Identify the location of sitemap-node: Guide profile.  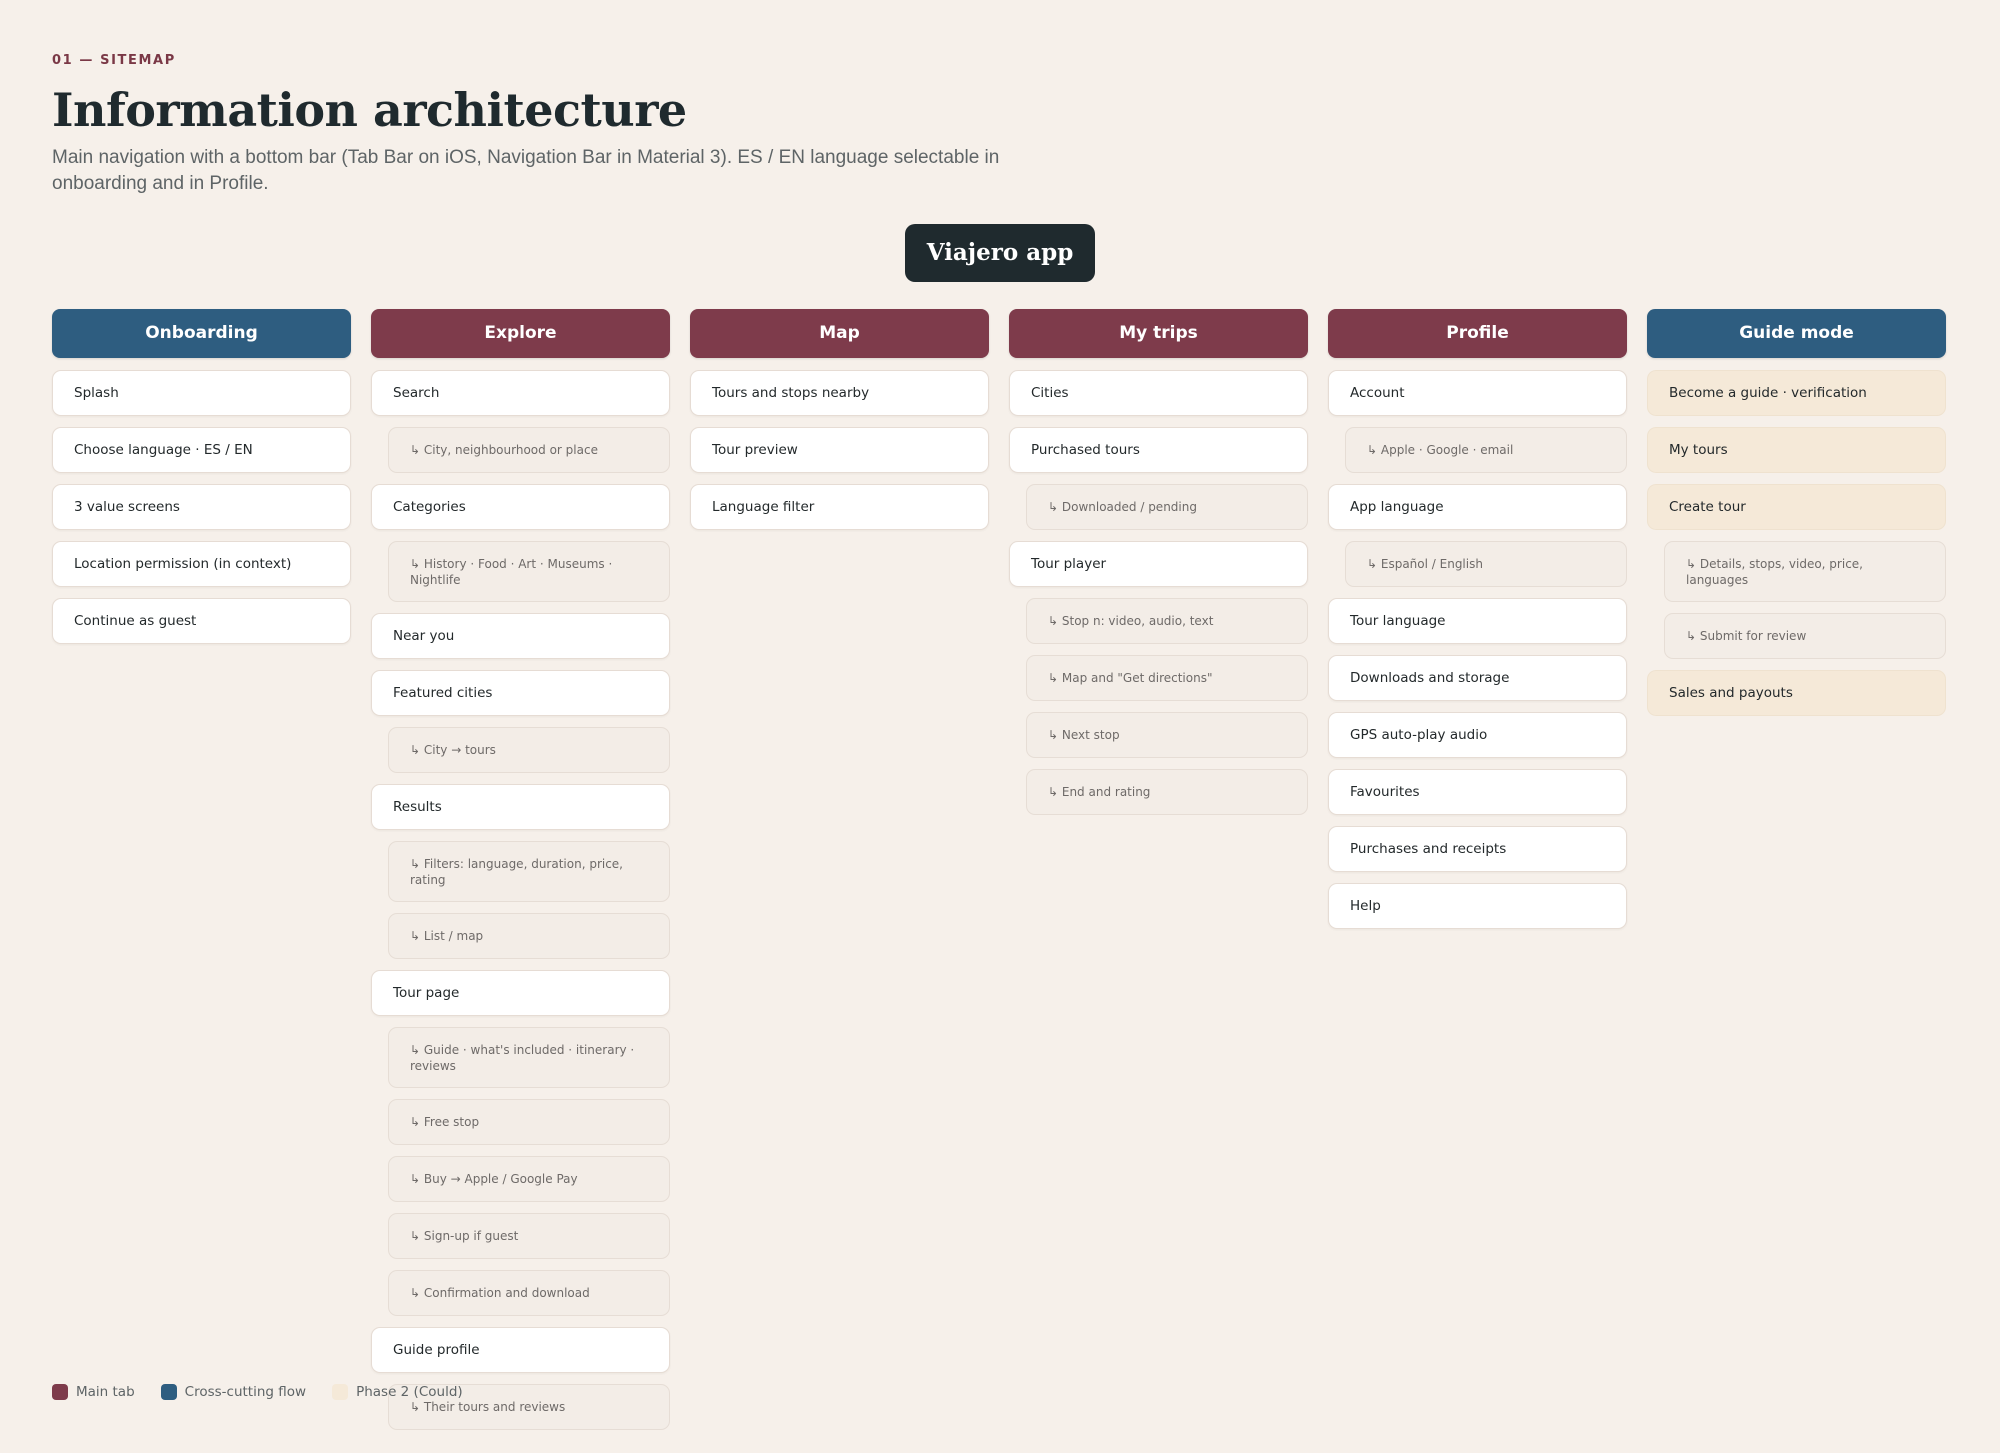
(520, 1350).